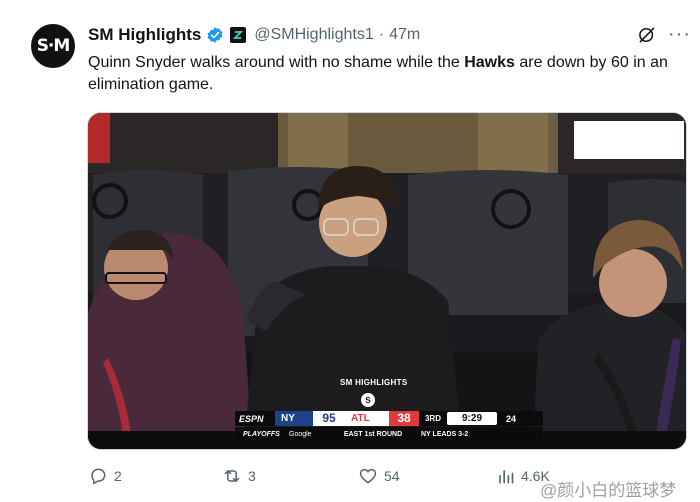 This screenshot has height=502, width=700. I want to click on series-label: NY LEADS 3-2, so click(445, 434).